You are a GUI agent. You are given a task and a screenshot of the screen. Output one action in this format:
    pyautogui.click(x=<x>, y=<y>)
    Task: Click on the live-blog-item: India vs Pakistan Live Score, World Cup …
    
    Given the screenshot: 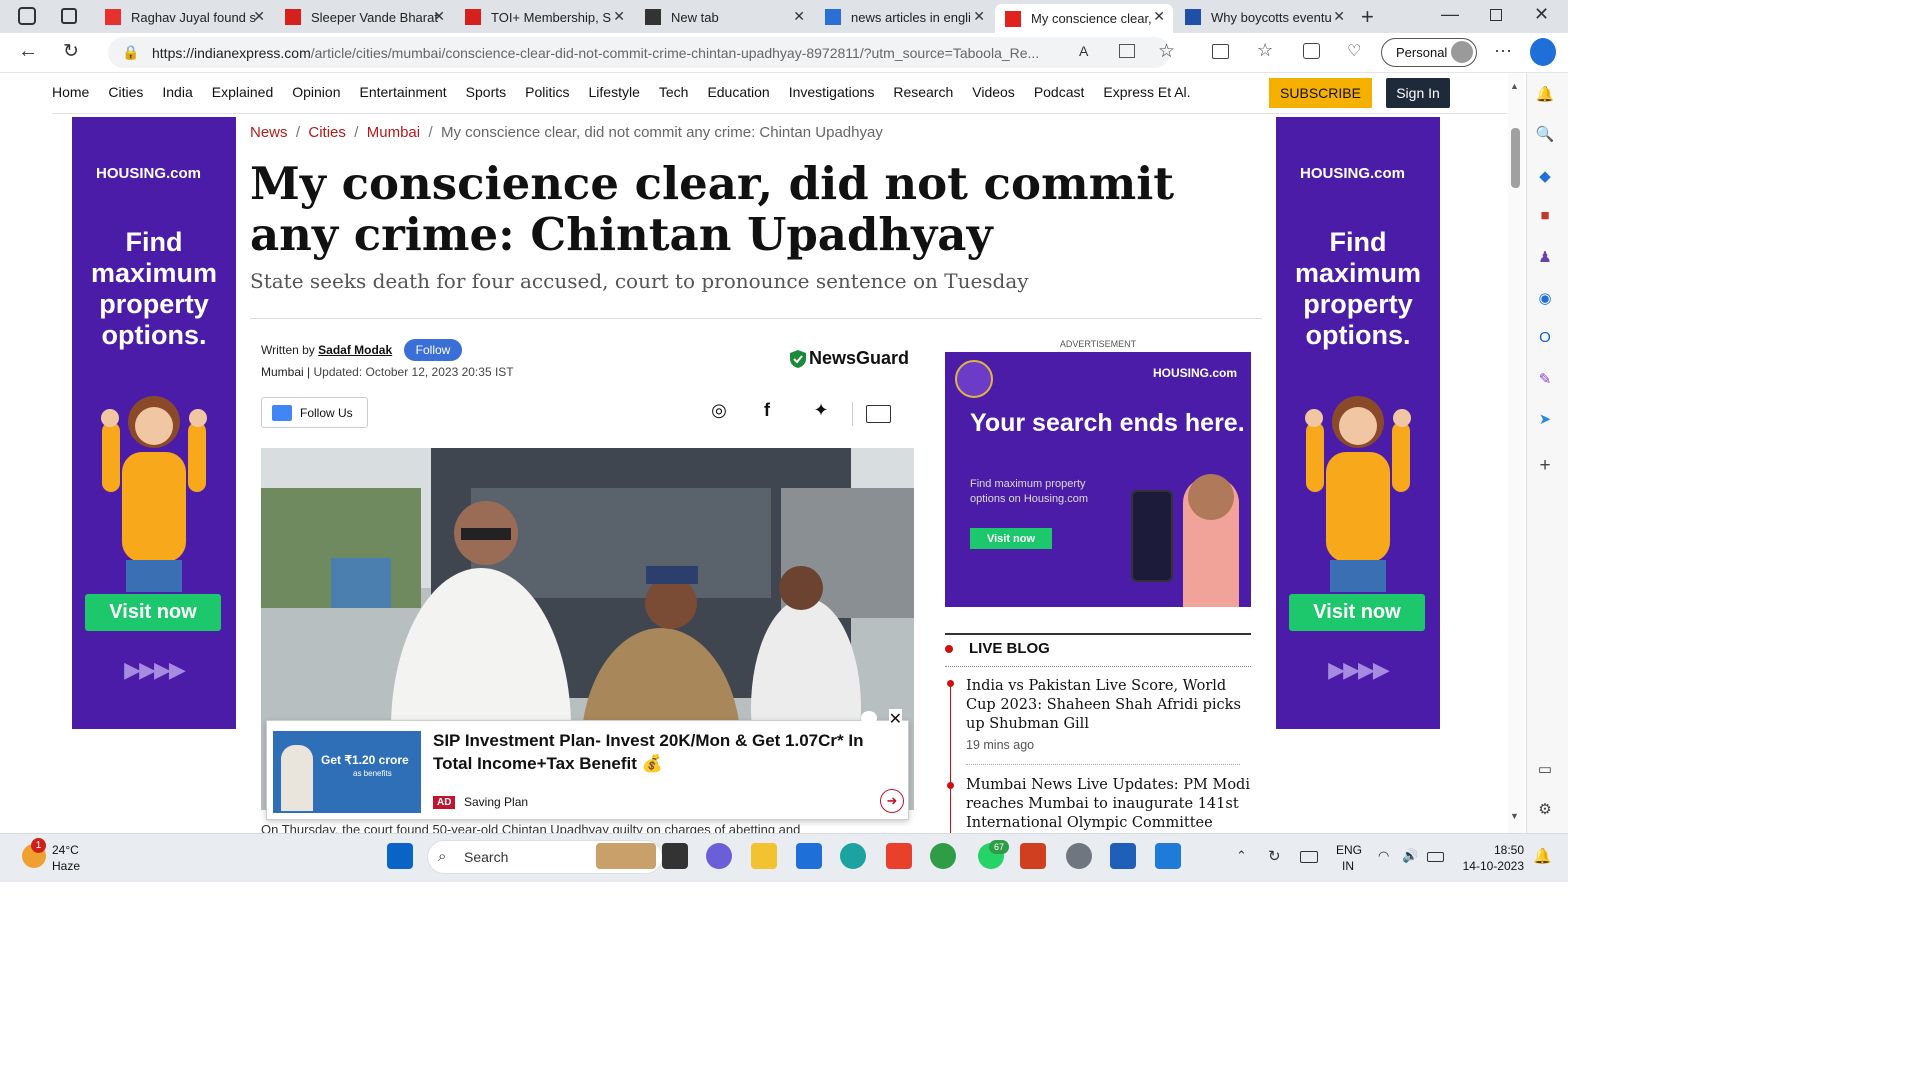 What is the action you would take?
    pyautogui.click(x=1111, y=705)
    